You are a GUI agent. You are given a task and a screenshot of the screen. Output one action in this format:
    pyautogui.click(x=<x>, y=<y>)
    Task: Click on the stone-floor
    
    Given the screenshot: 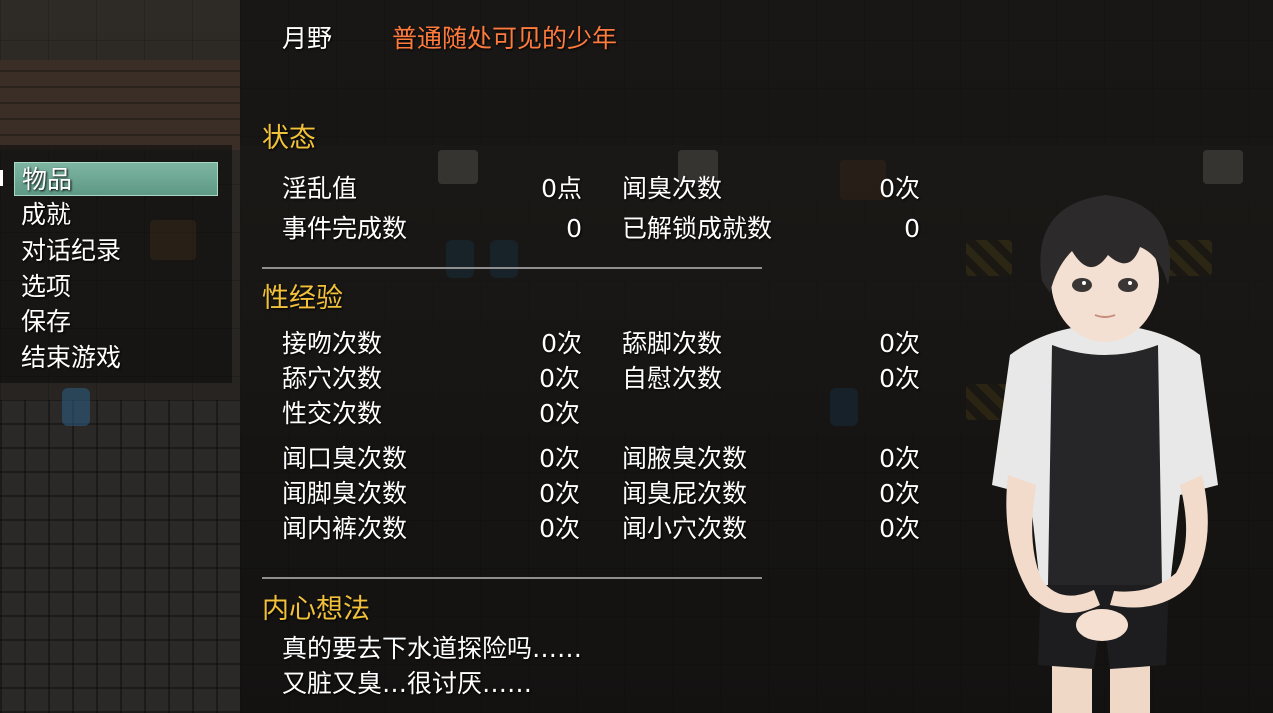 What is the action you would take?
    pyautogui.click(x=120, y=556)
    